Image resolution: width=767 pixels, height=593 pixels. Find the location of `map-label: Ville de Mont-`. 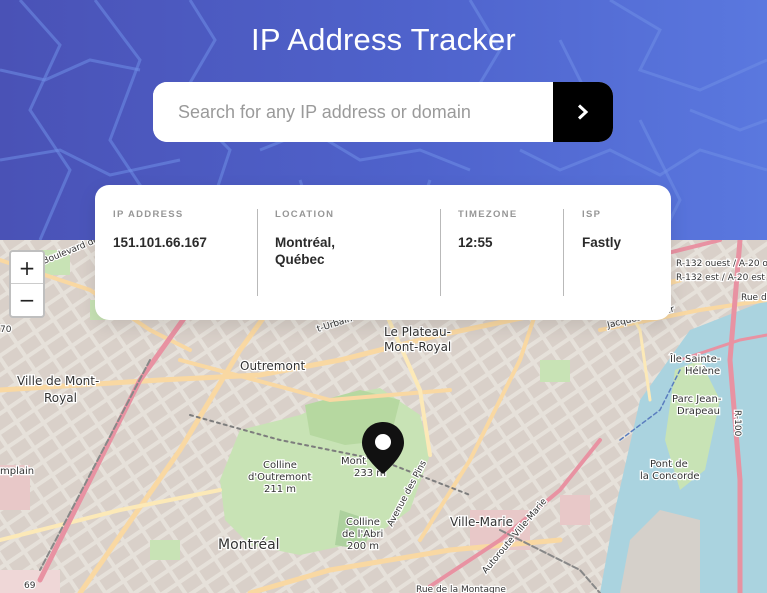

map-label: Ville de Mont- is located at coordinates (58, 381).